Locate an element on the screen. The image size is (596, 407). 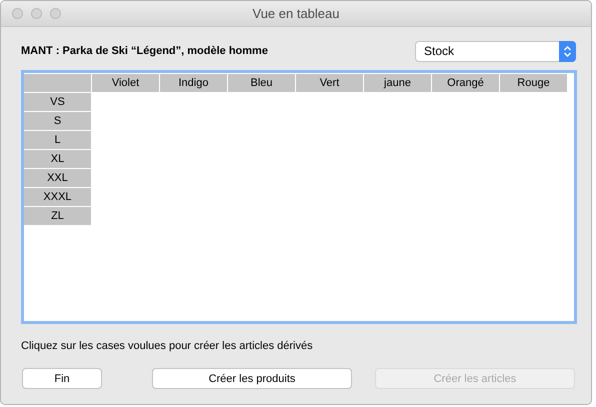
row-header: S is located at coordinates (57, 121).